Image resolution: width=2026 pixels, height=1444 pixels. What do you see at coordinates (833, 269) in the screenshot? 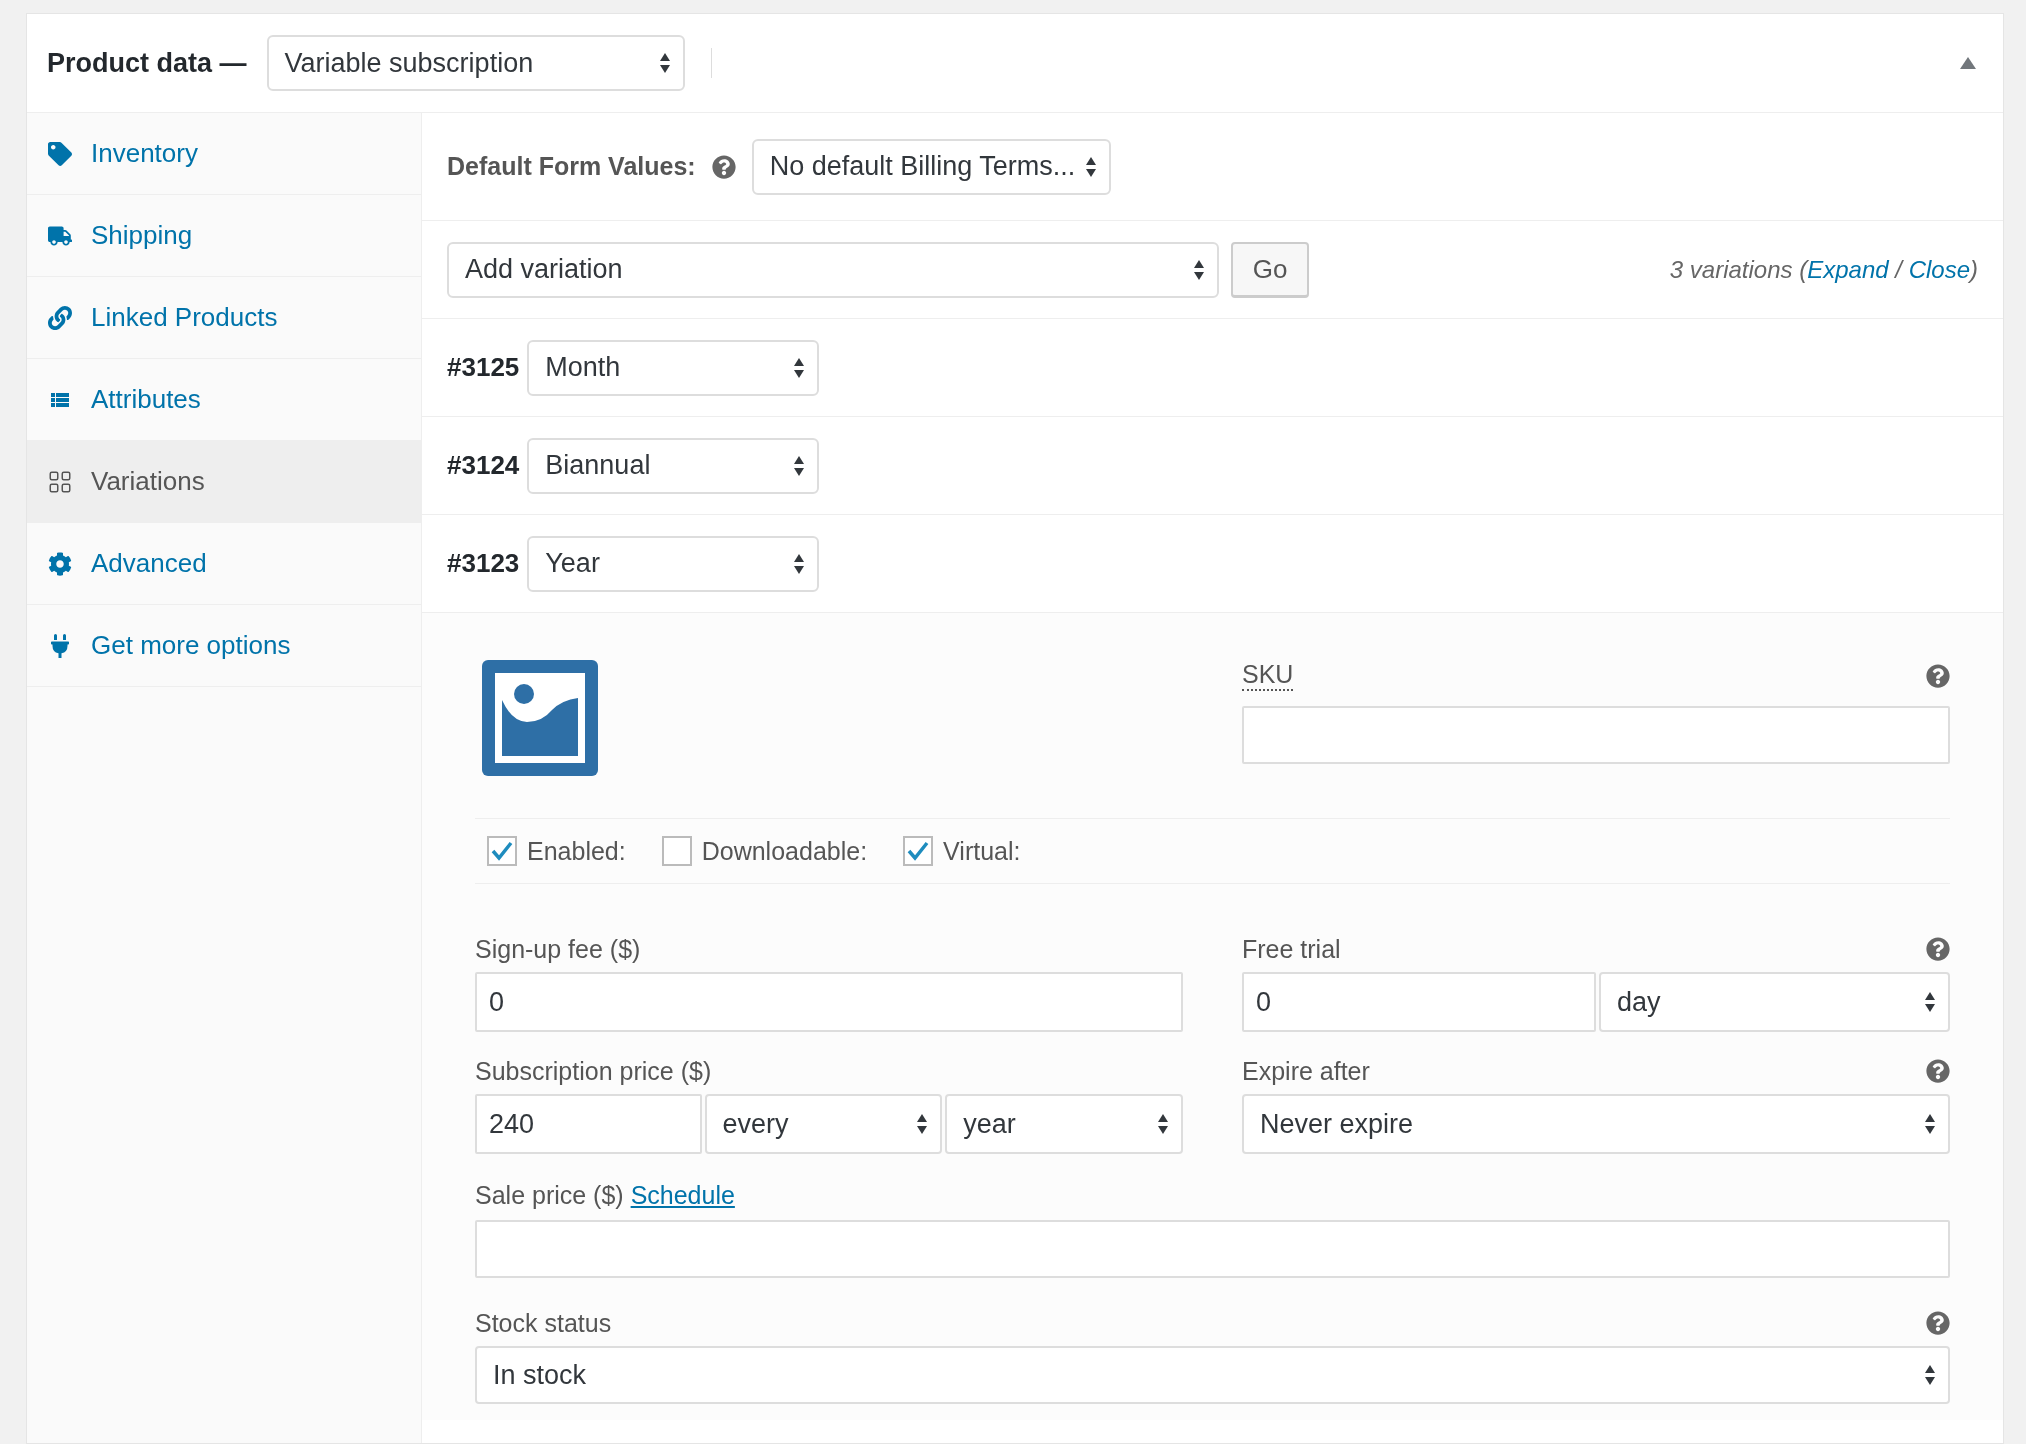
I see `add-variation-select: Add variation` at bounding box center [833, 269].